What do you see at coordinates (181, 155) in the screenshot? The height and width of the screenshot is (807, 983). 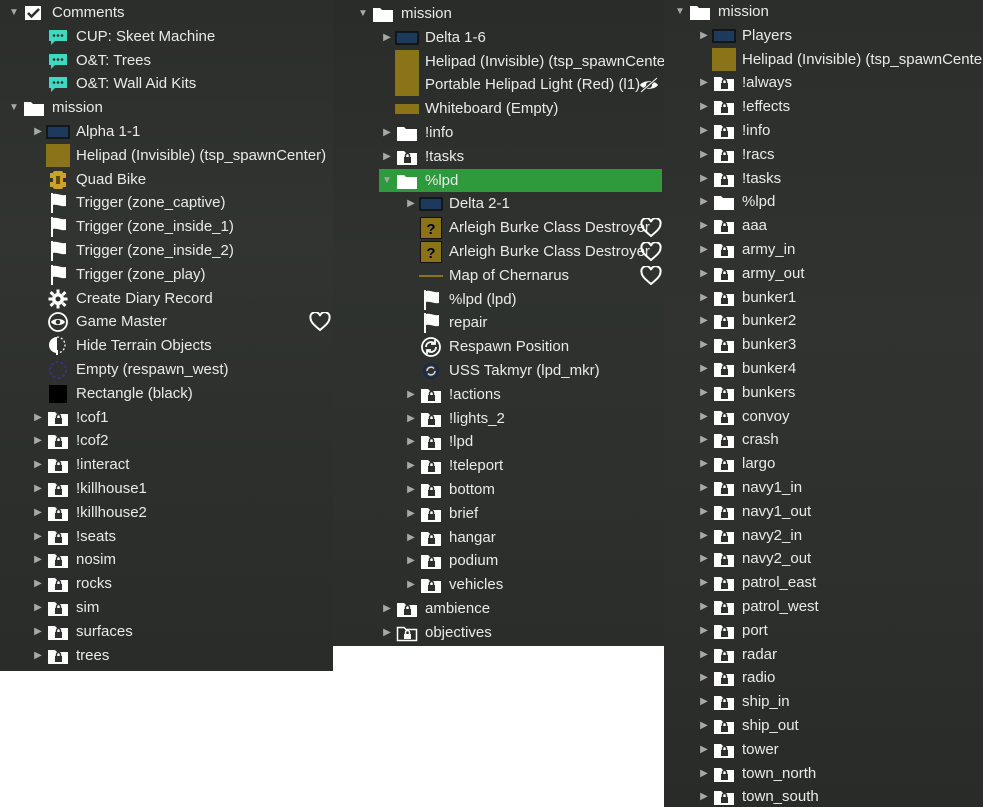 I see `tree-row: Helipad (Invisible) (tsp_spawnCenter)` at bounding box center [181, 155].